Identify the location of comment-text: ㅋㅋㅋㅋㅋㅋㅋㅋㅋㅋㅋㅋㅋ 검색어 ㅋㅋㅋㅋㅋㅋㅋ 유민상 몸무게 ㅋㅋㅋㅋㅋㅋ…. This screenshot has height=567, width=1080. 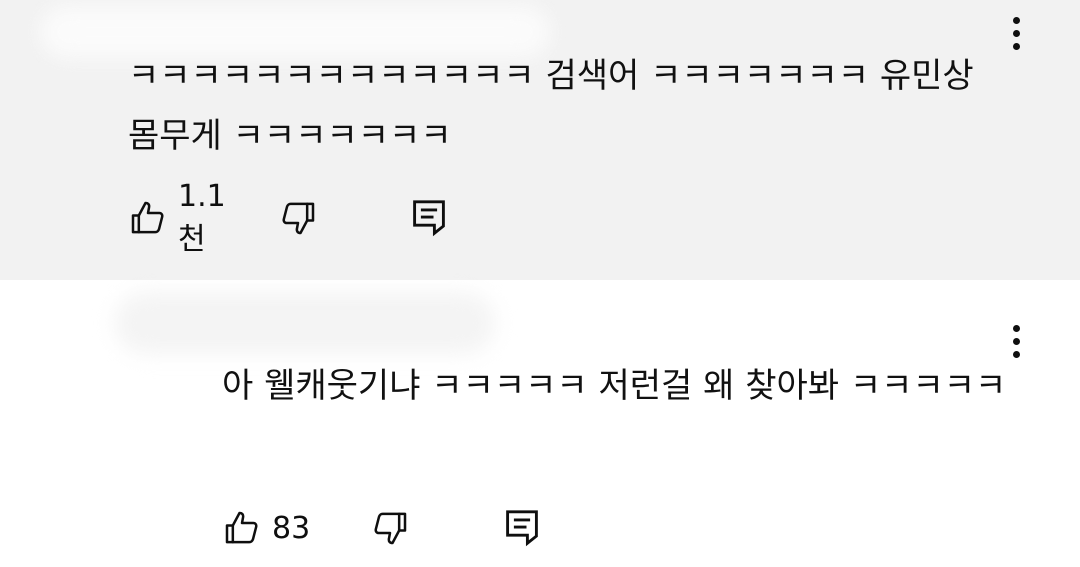
(551, 106).